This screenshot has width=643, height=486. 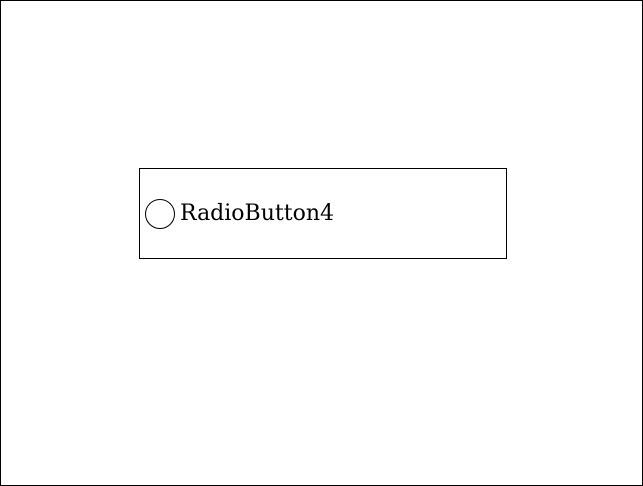 What do you see at coordinates (160, 214) in the screenshot?
I see `radio-circle-icon` at bounding box center [160, 214].